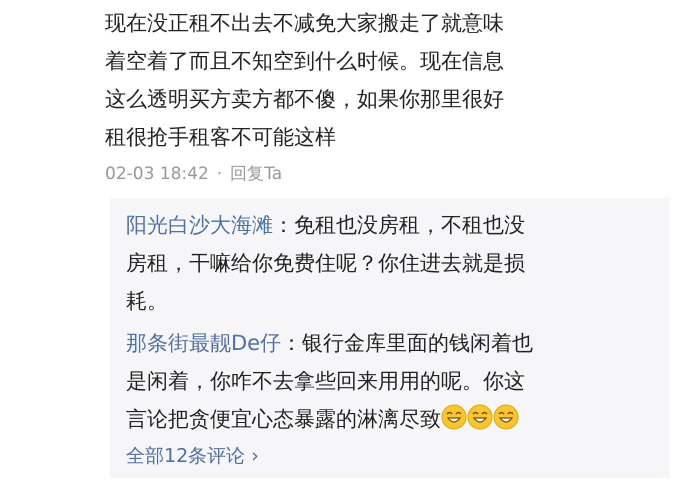 This screenshot has height=500, width=700. I want to click on comment-time: 02-03 18:42, so click(157, 174).